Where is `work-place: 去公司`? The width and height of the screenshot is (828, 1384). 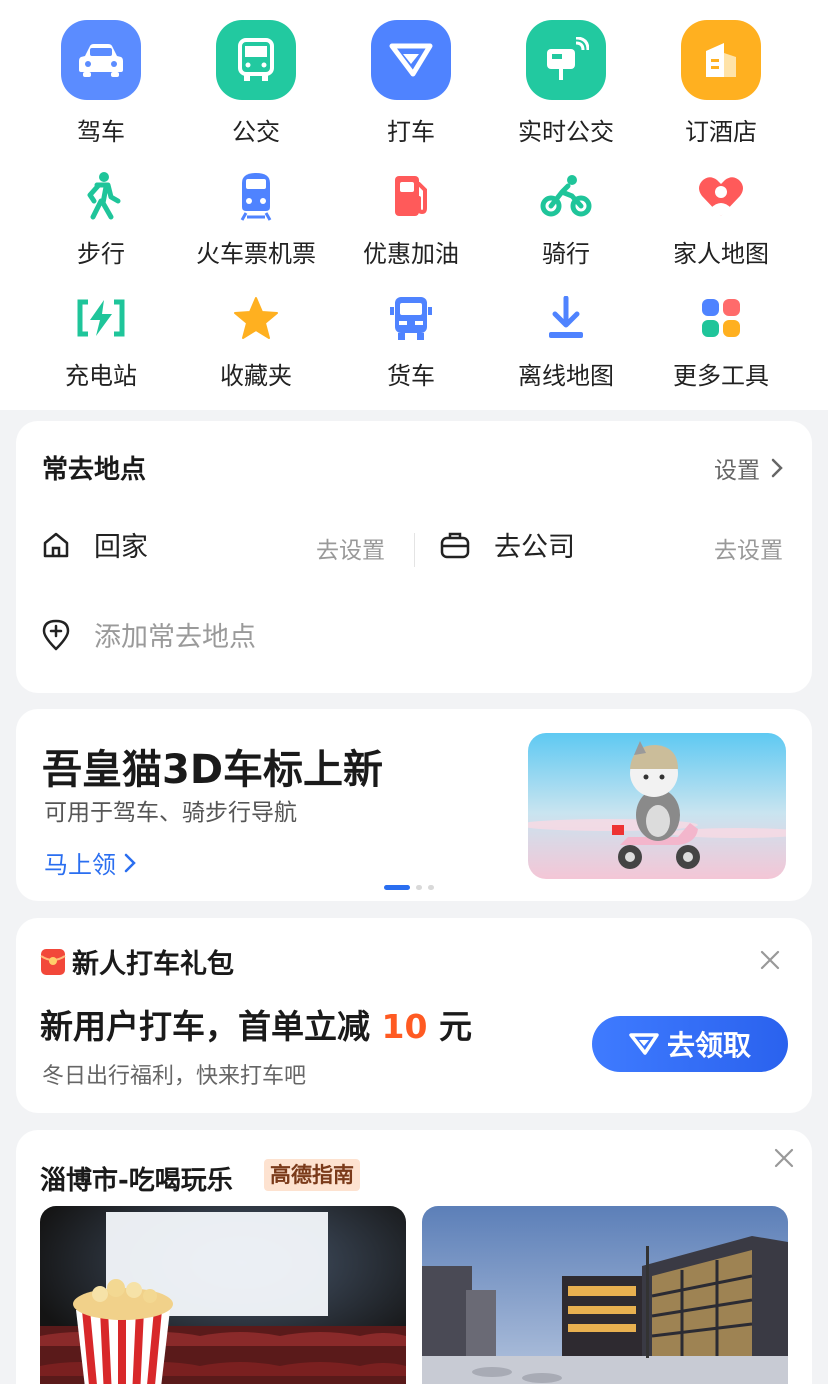 work-place: 去公司 is located at coordinates (507, 544).